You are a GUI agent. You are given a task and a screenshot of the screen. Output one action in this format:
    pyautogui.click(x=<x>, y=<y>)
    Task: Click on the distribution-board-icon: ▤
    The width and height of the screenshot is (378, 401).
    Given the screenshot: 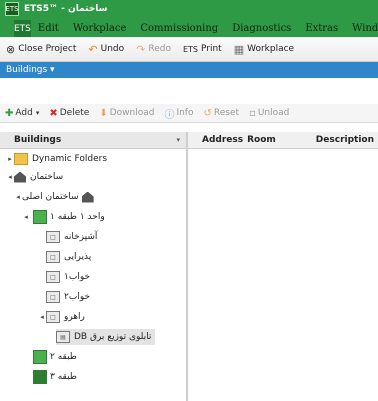 What is the action you would take?
    pyautogui.click(x=63, y=337)
    